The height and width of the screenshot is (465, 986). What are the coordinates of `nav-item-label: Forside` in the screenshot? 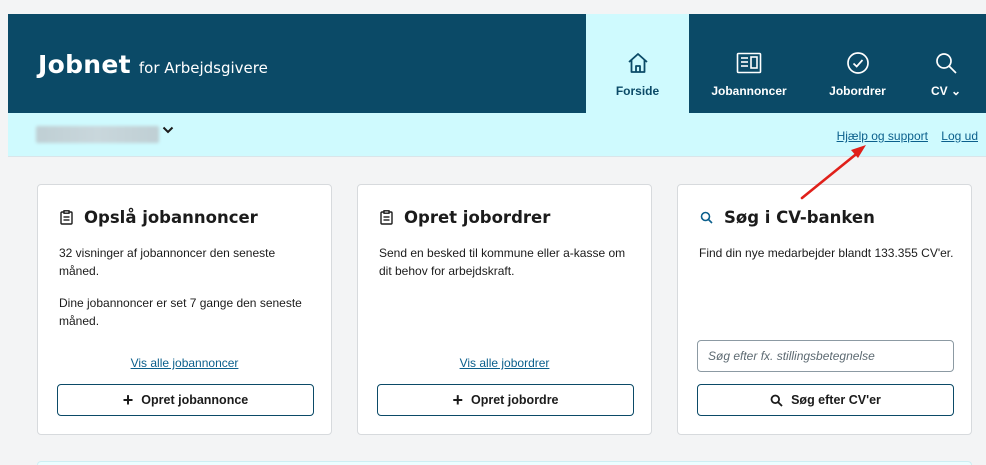 It's located at (637, 91).